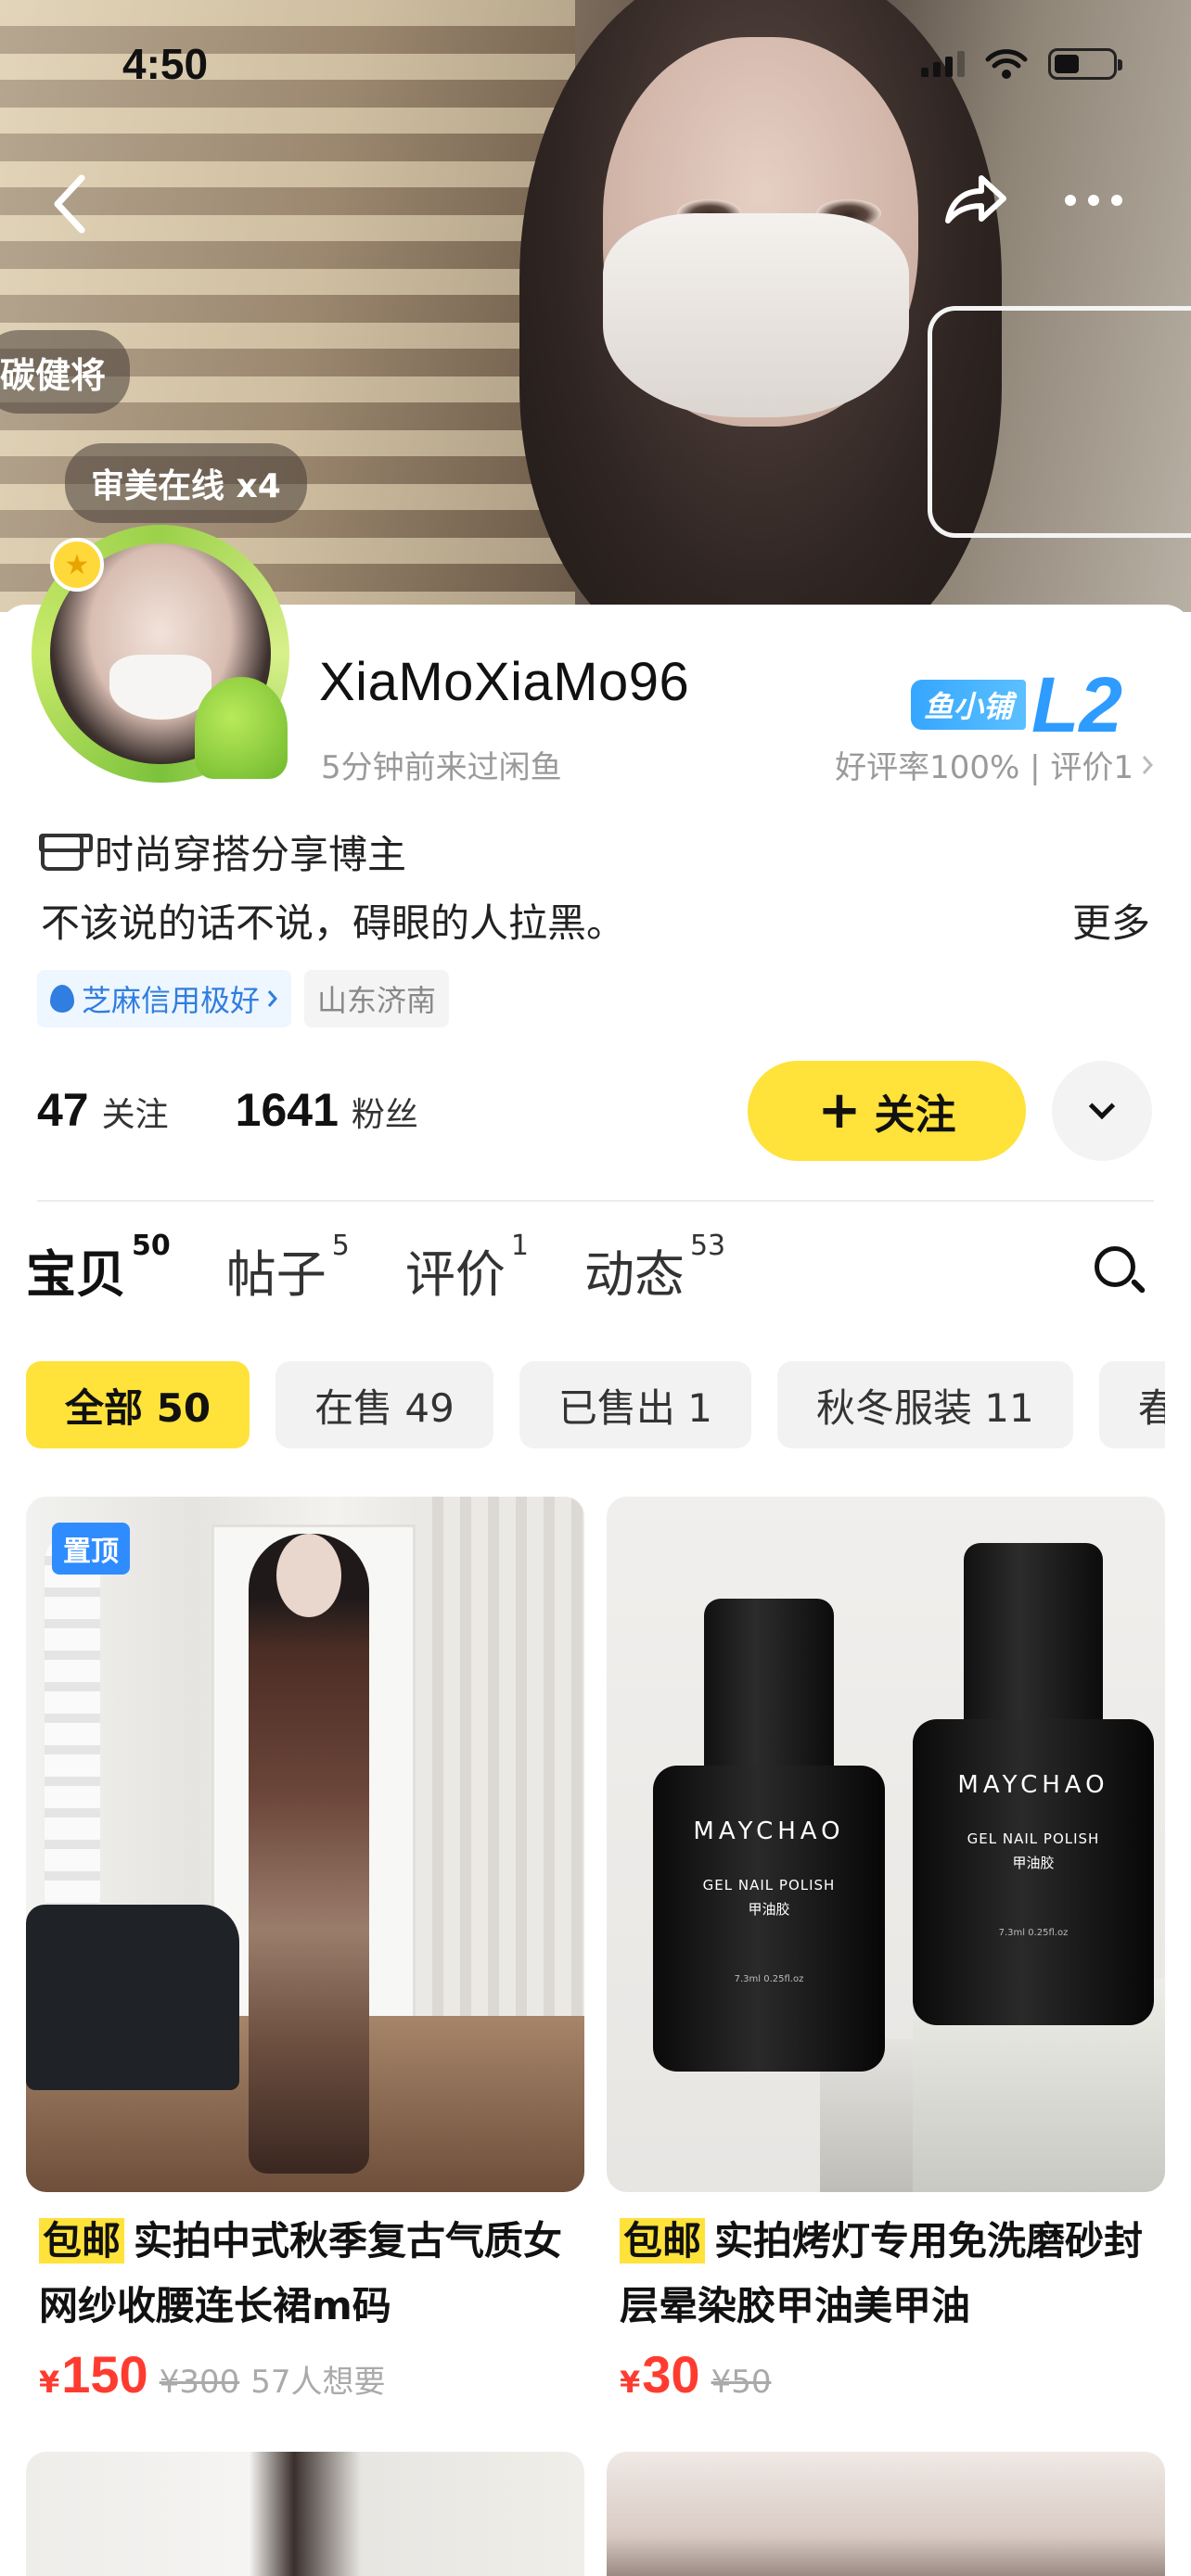  I want to click on username: XiaMoXiaMo96, so click(504, 682).